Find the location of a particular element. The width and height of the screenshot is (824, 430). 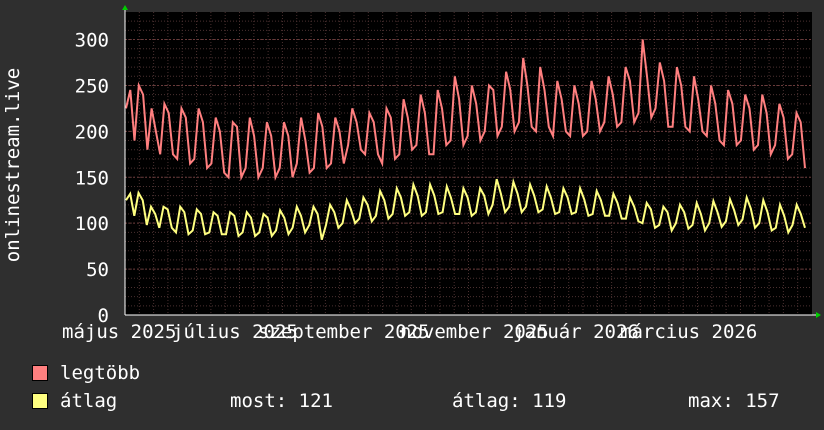

legend-item-legtobb: legtöbb is located at coordinates (86, 373).